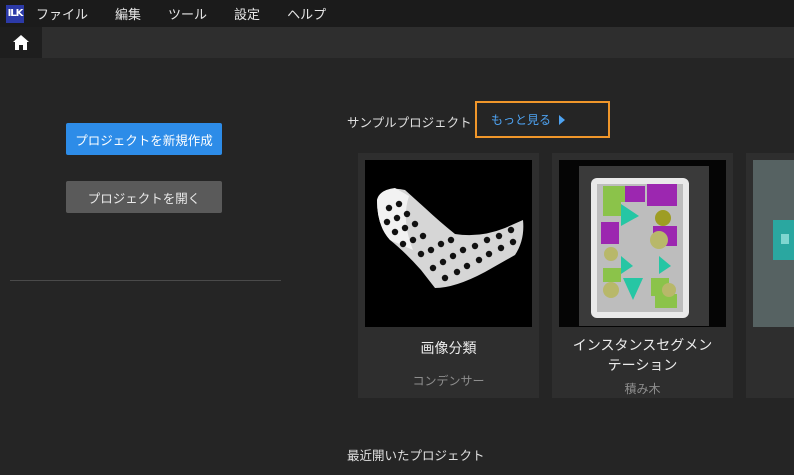 This screenshot has height=475, width=794. I want to click on arrow-right-icon, so click(562, 119).